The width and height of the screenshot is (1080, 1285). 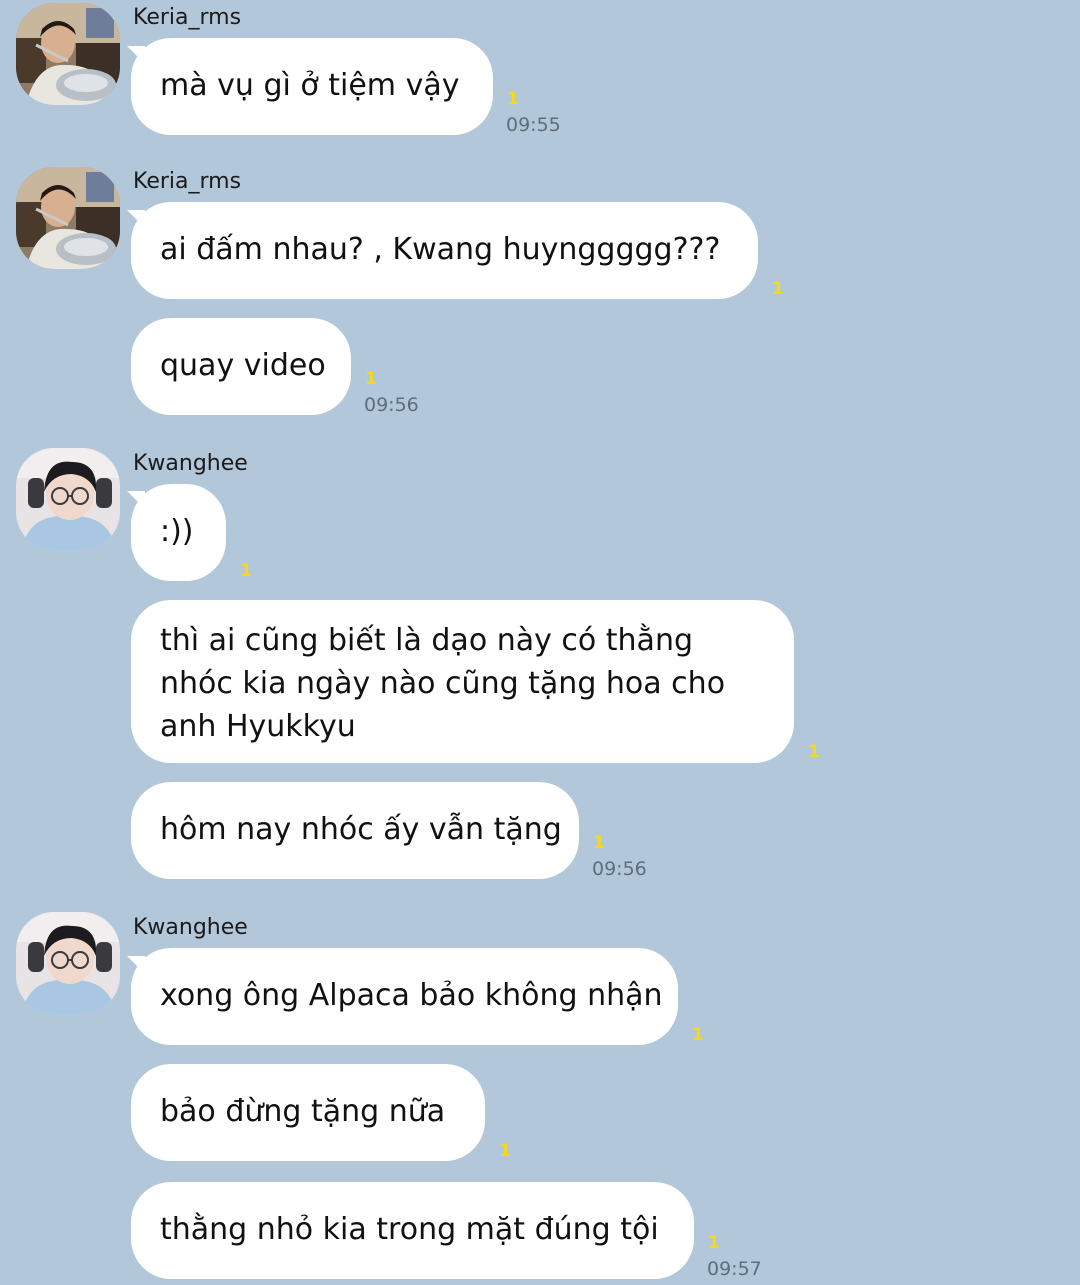 What do you see at coordinates (241, 366) in the screenshot?
I see `message-bubble: quay video` at bounding box center [241, 366].